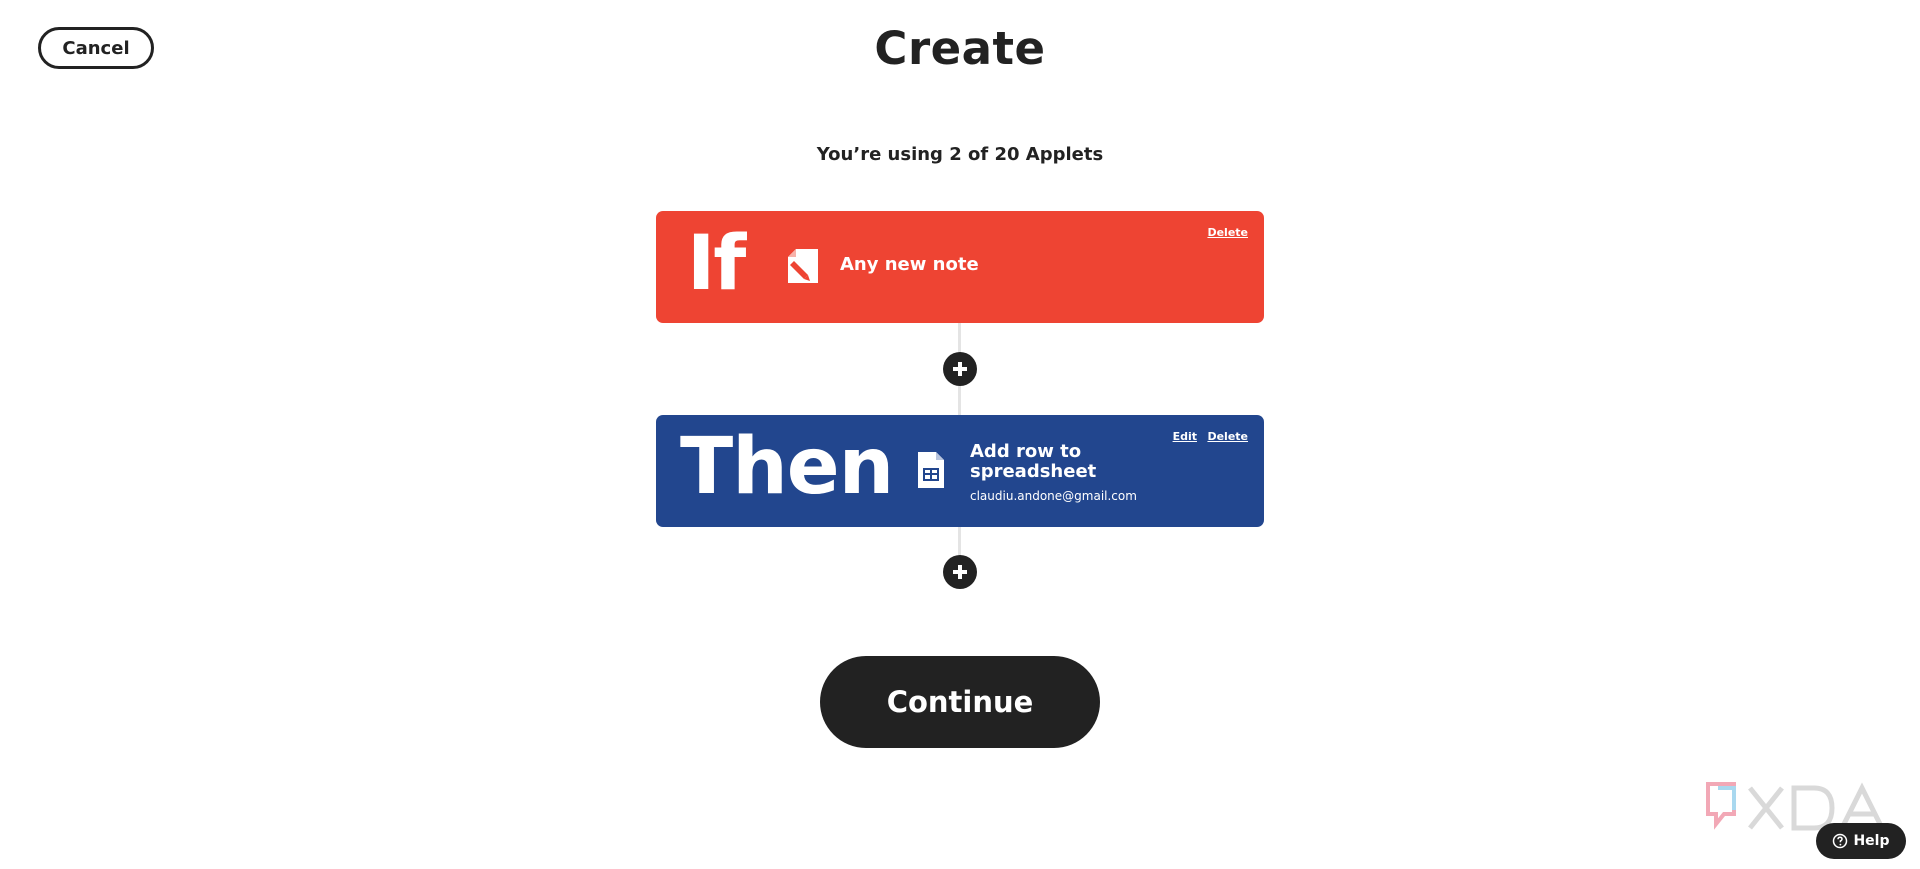 The height and width of the screenshot is (869, 1920). I want to click on then-keyword: Then, so click(787, 467).